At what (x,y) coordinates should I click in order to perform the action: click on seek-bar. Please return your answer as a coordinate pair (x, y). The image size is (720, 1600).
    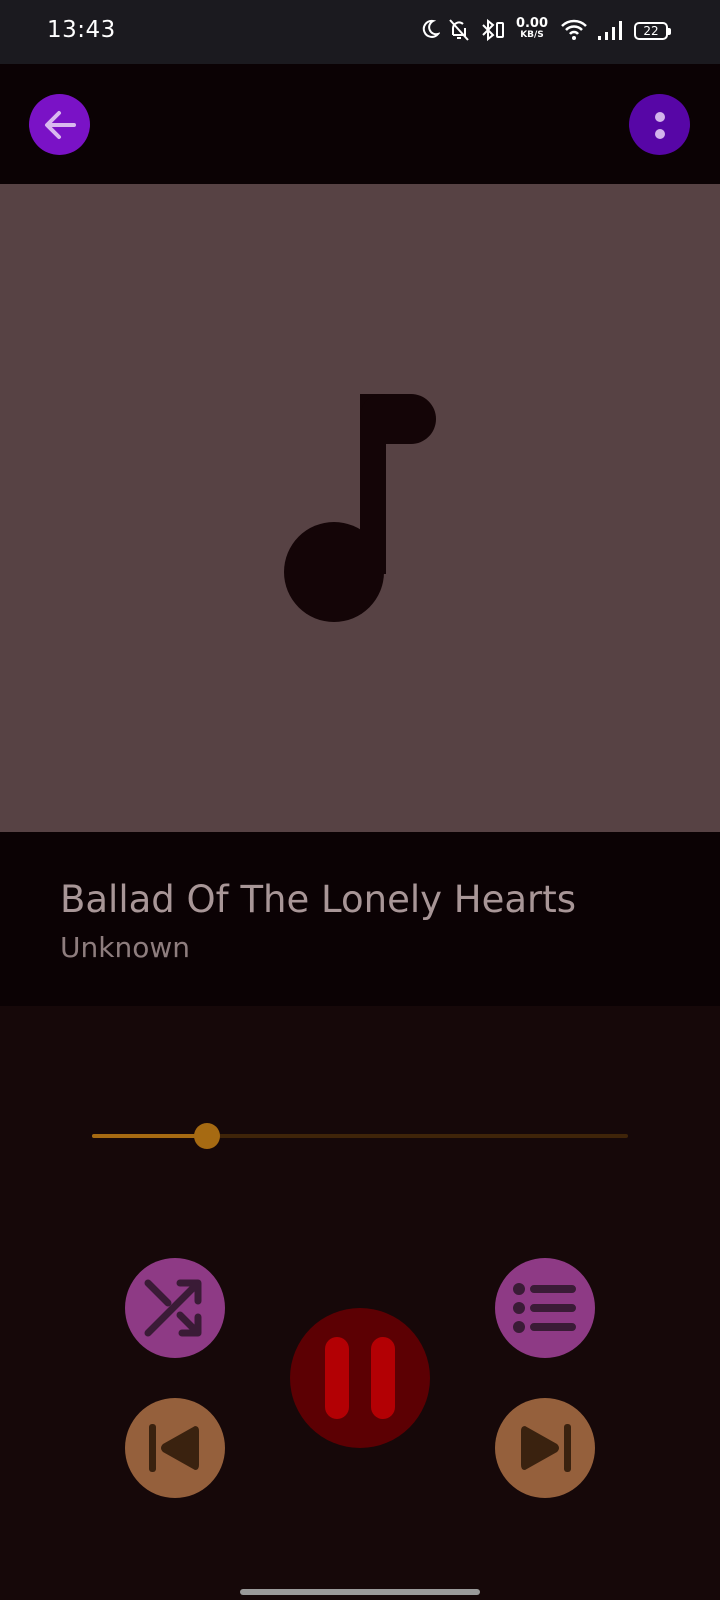
    Looking at the image, I should click on (360, 1136).